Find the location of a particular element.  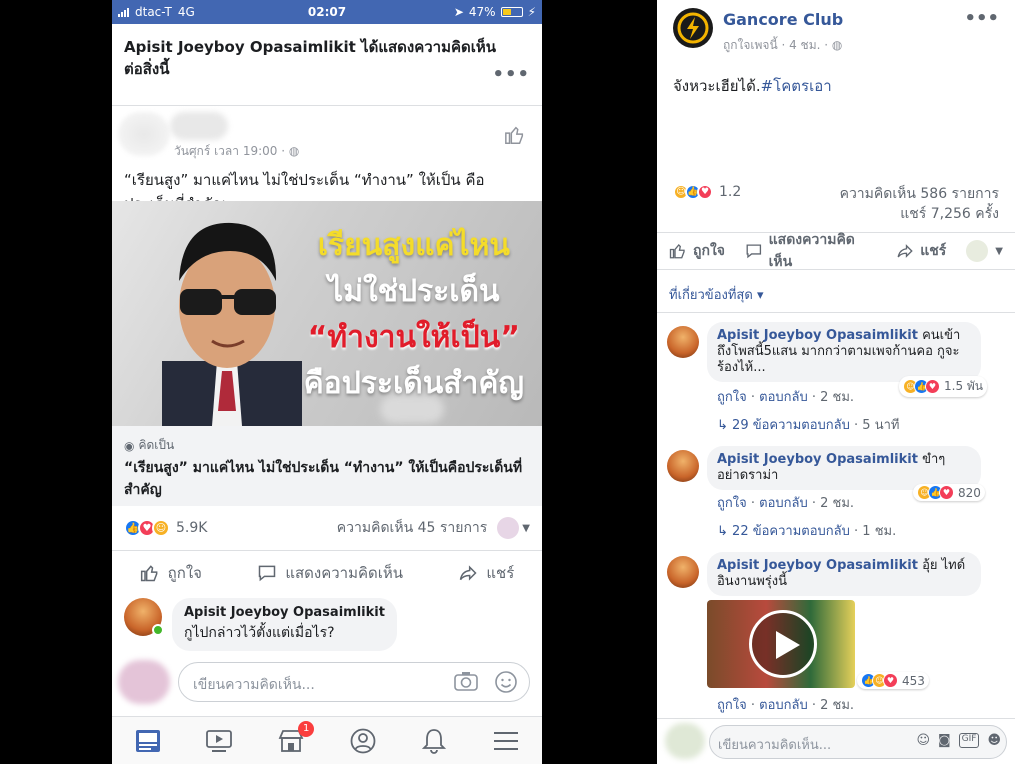

bell-icon is located at coordinates (434, 741).